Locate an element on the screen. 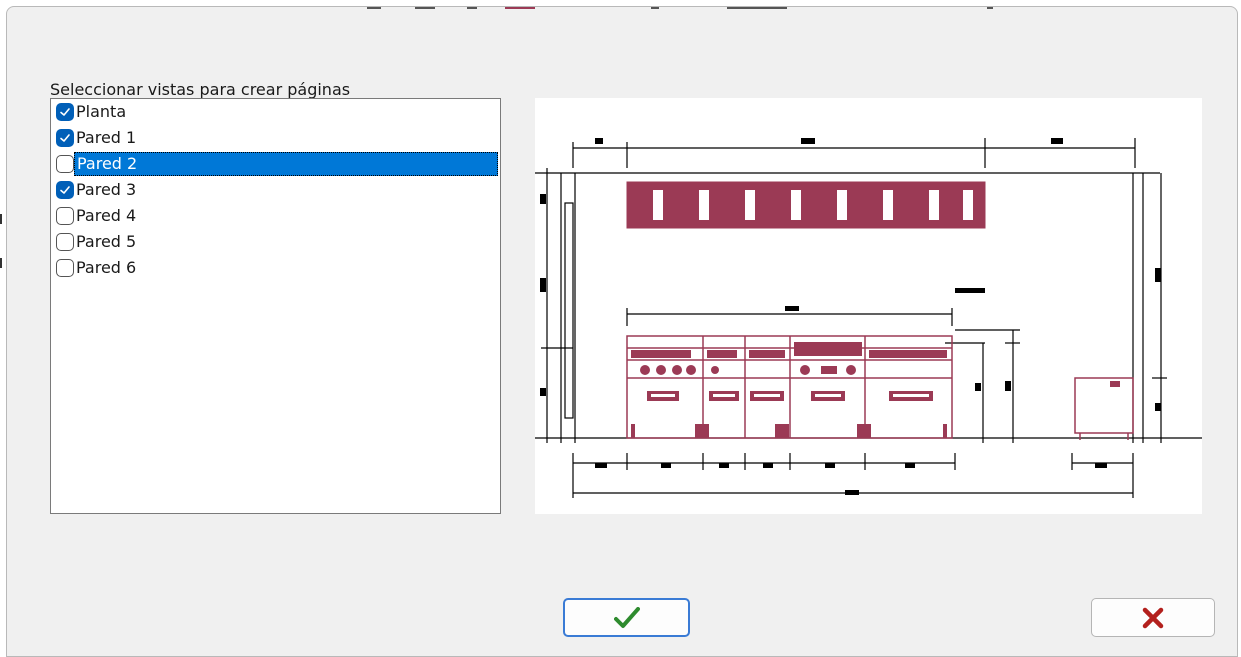 This screenshot has width=1241, height=657. view-list-item: Planta is located at coordinates (275, 112).